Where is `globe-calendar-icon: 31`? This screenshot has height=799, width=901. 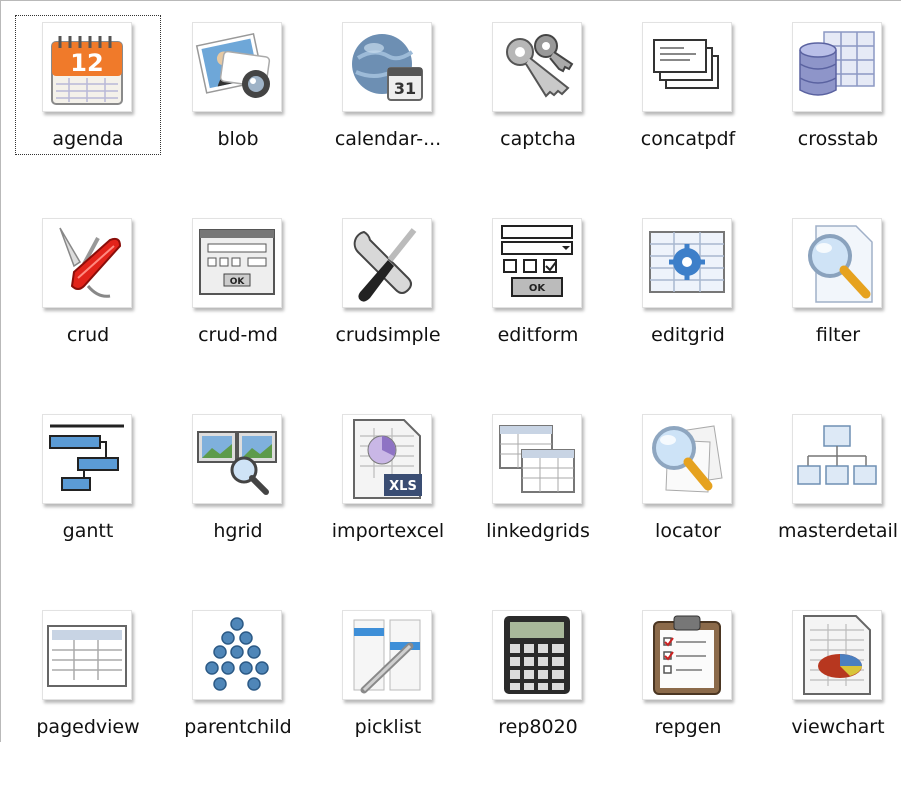 globe-calendar-icon: 31 is located at coordinates (387, 67).